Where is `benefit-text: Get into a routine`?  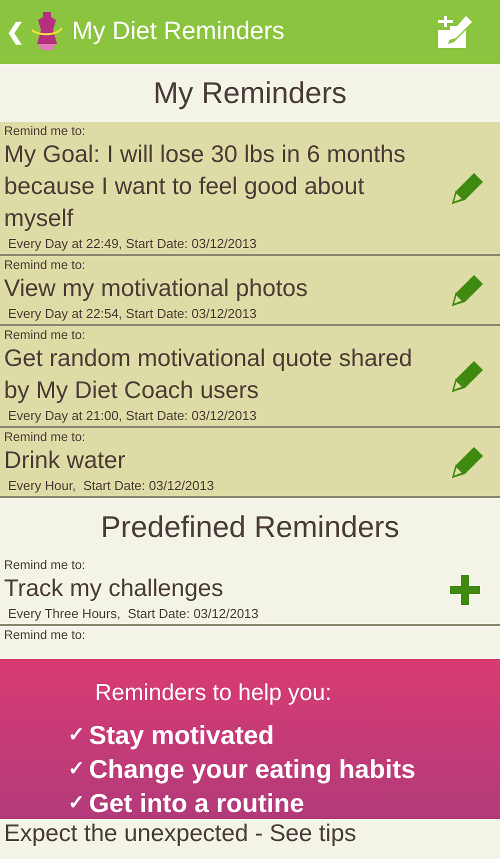
benefit-text: Get into a routine is located at coordinates (196, 802).